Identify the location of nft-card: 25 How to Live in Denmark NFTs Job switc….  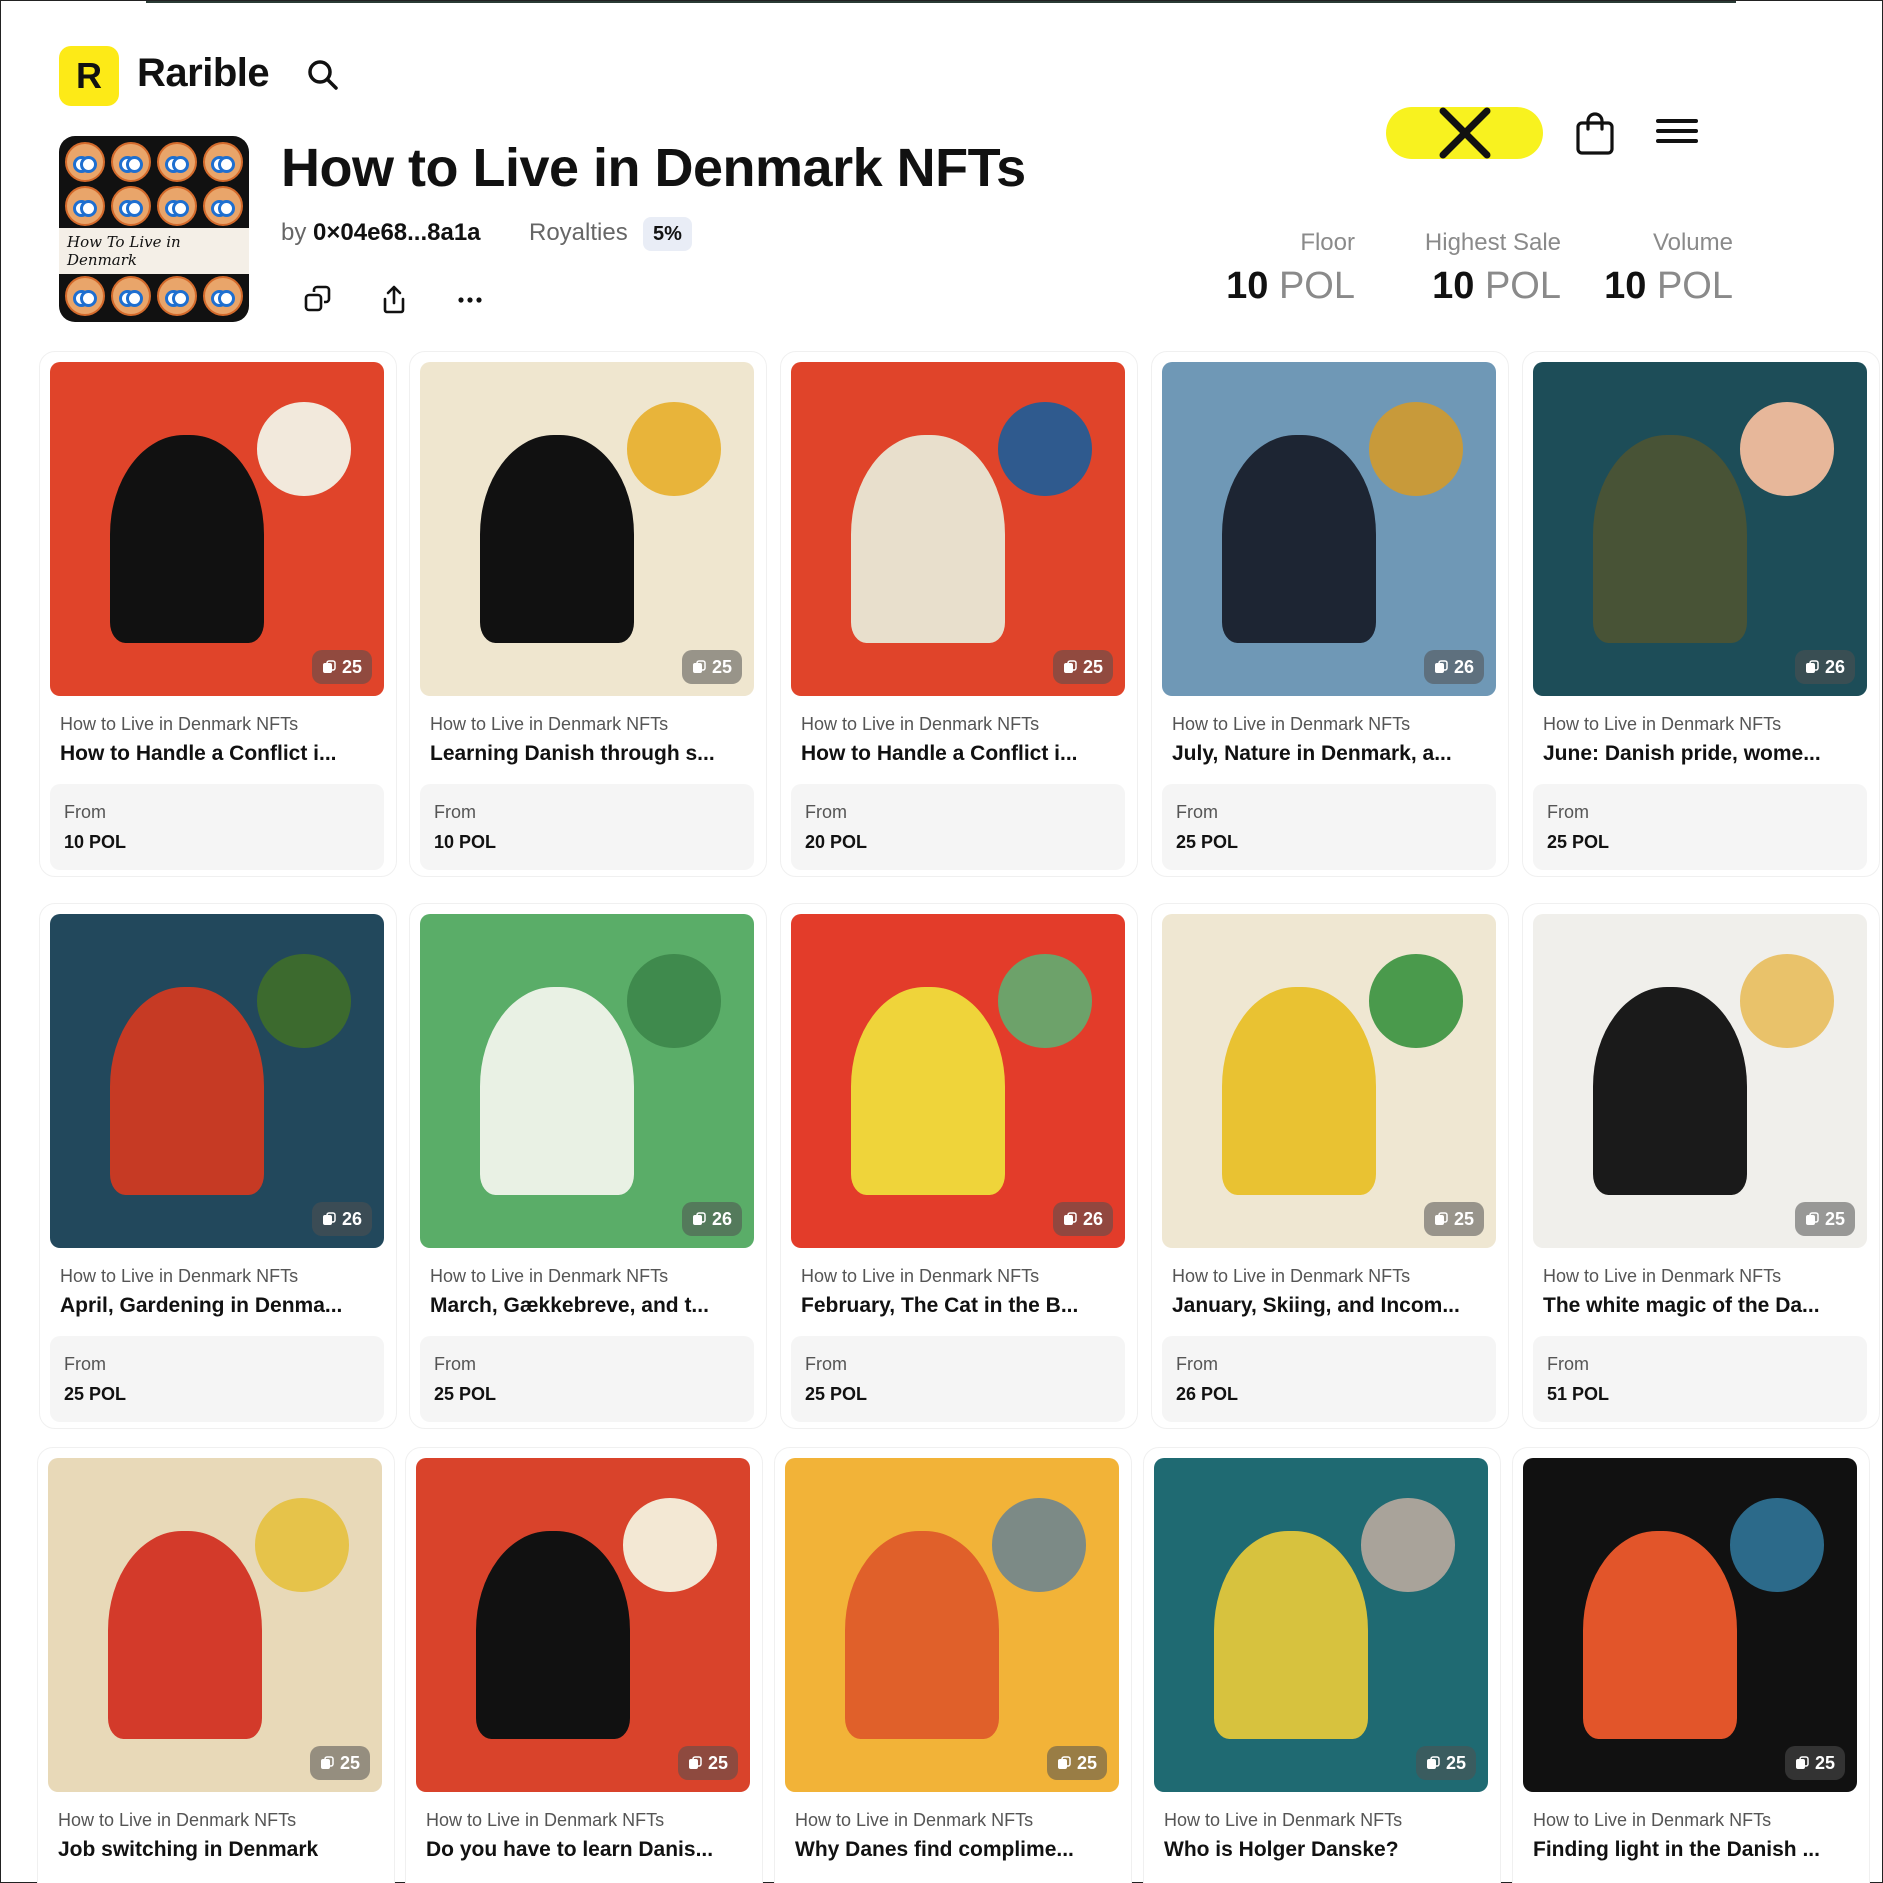
(216, 1665).